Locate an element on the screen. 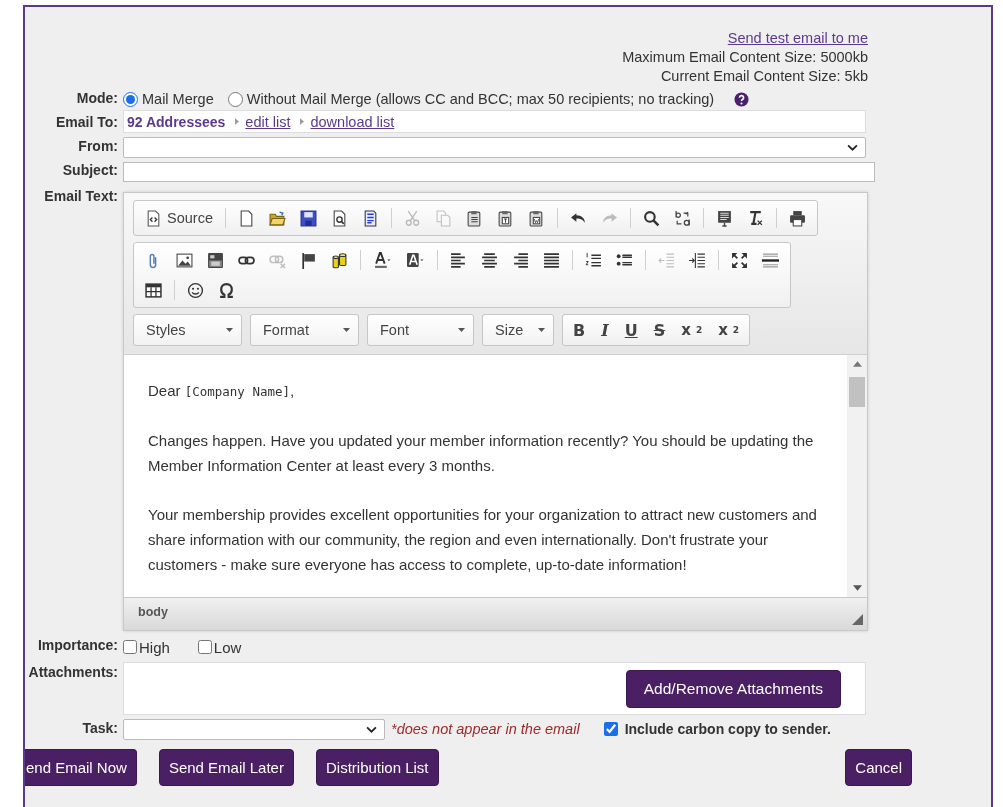 This screenshot has height=807, width=1003. flag-icon is located at coordinates (308, 260).